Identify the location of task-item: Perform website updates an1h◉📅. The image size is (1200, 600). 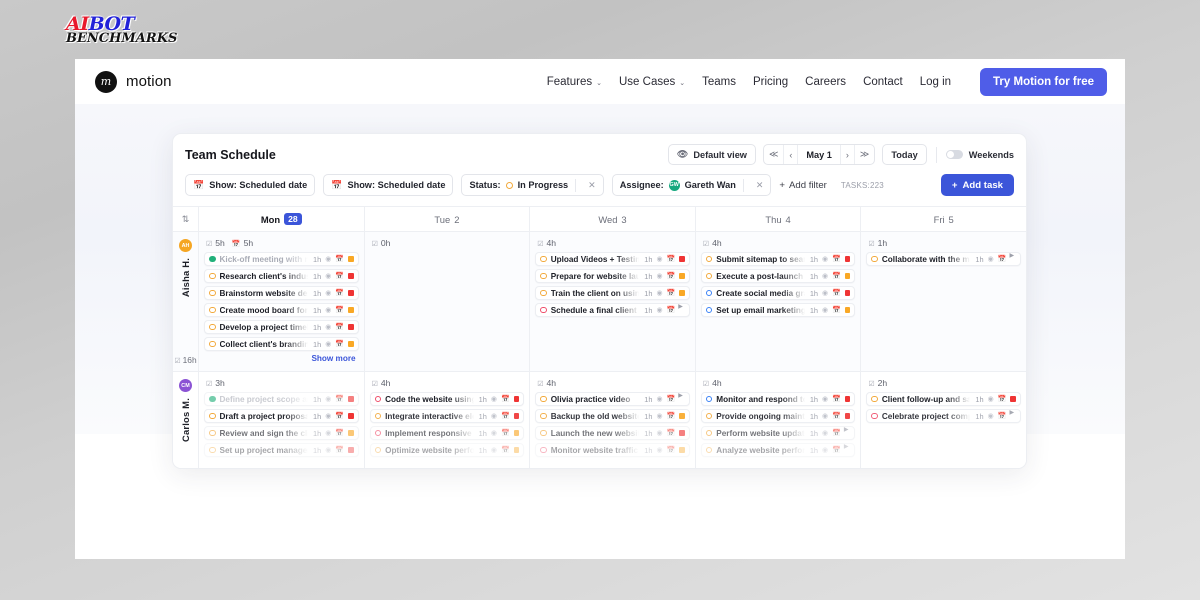
(778, 433).